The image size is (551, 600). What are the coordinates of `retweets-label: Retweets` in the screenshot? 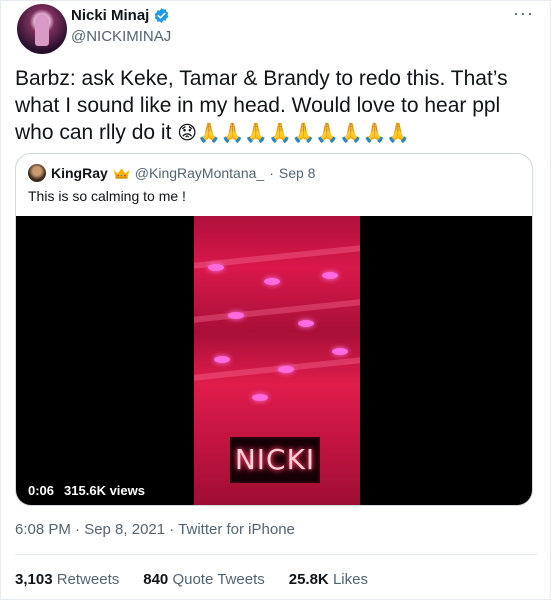 It's located at (88, 579).